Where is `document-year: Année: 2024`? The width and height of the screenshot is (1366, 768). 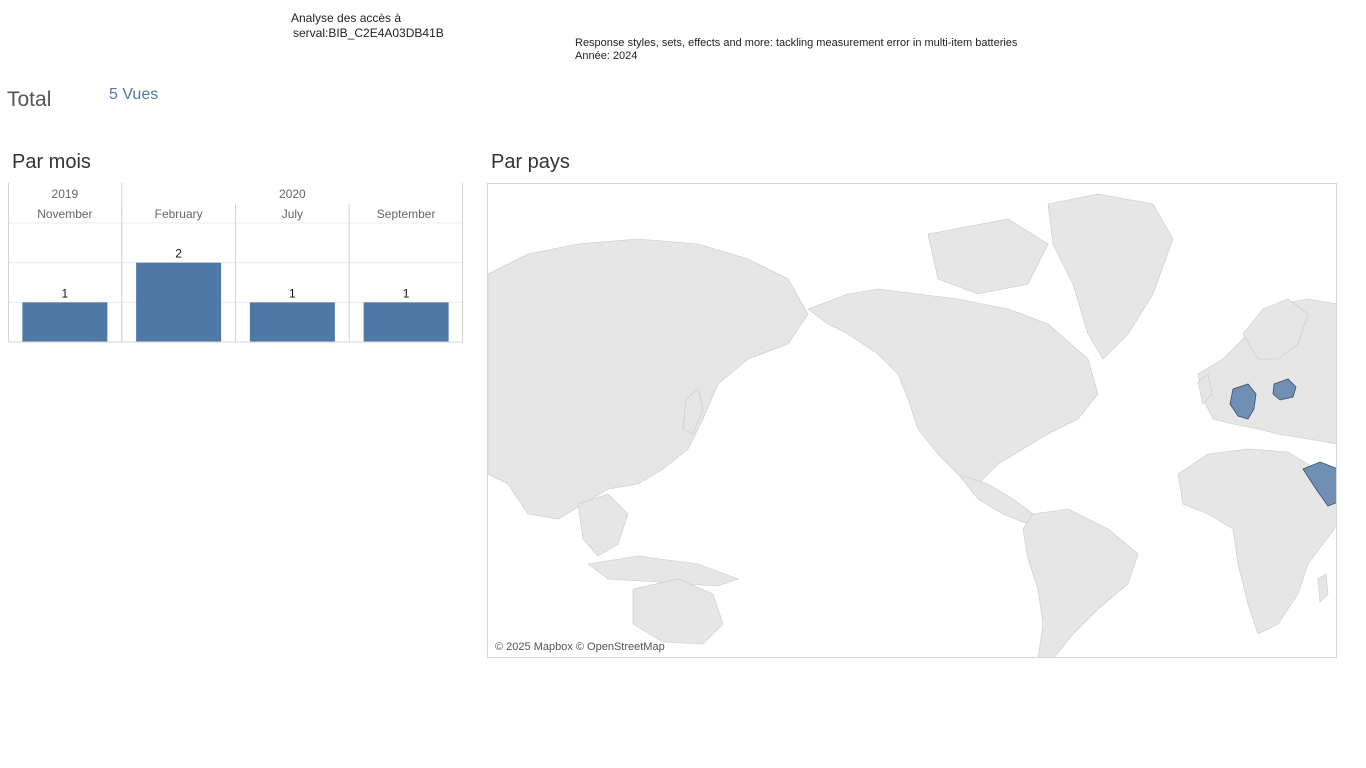 document-year: Année: 2024 is located at coordinates (606, 56).